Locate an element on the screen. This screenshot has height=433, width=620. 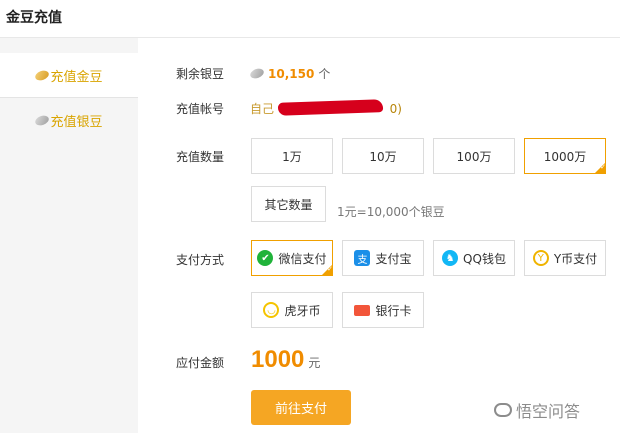
pay-method-label: 虎牙币 is located at coordinates (302, 310).